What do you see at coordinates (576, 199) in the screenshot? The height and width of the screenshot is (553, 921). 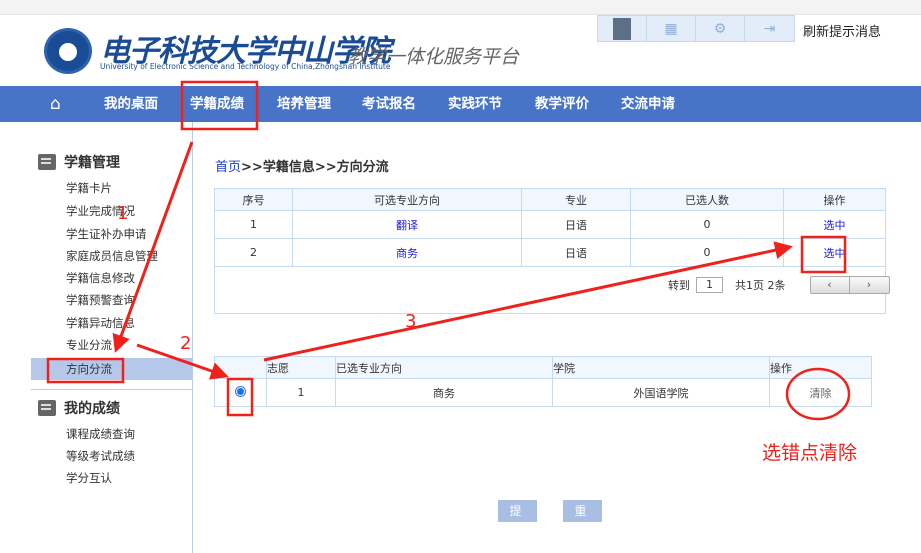 I see `col-header: 专业` at bounding box center [576, 199].